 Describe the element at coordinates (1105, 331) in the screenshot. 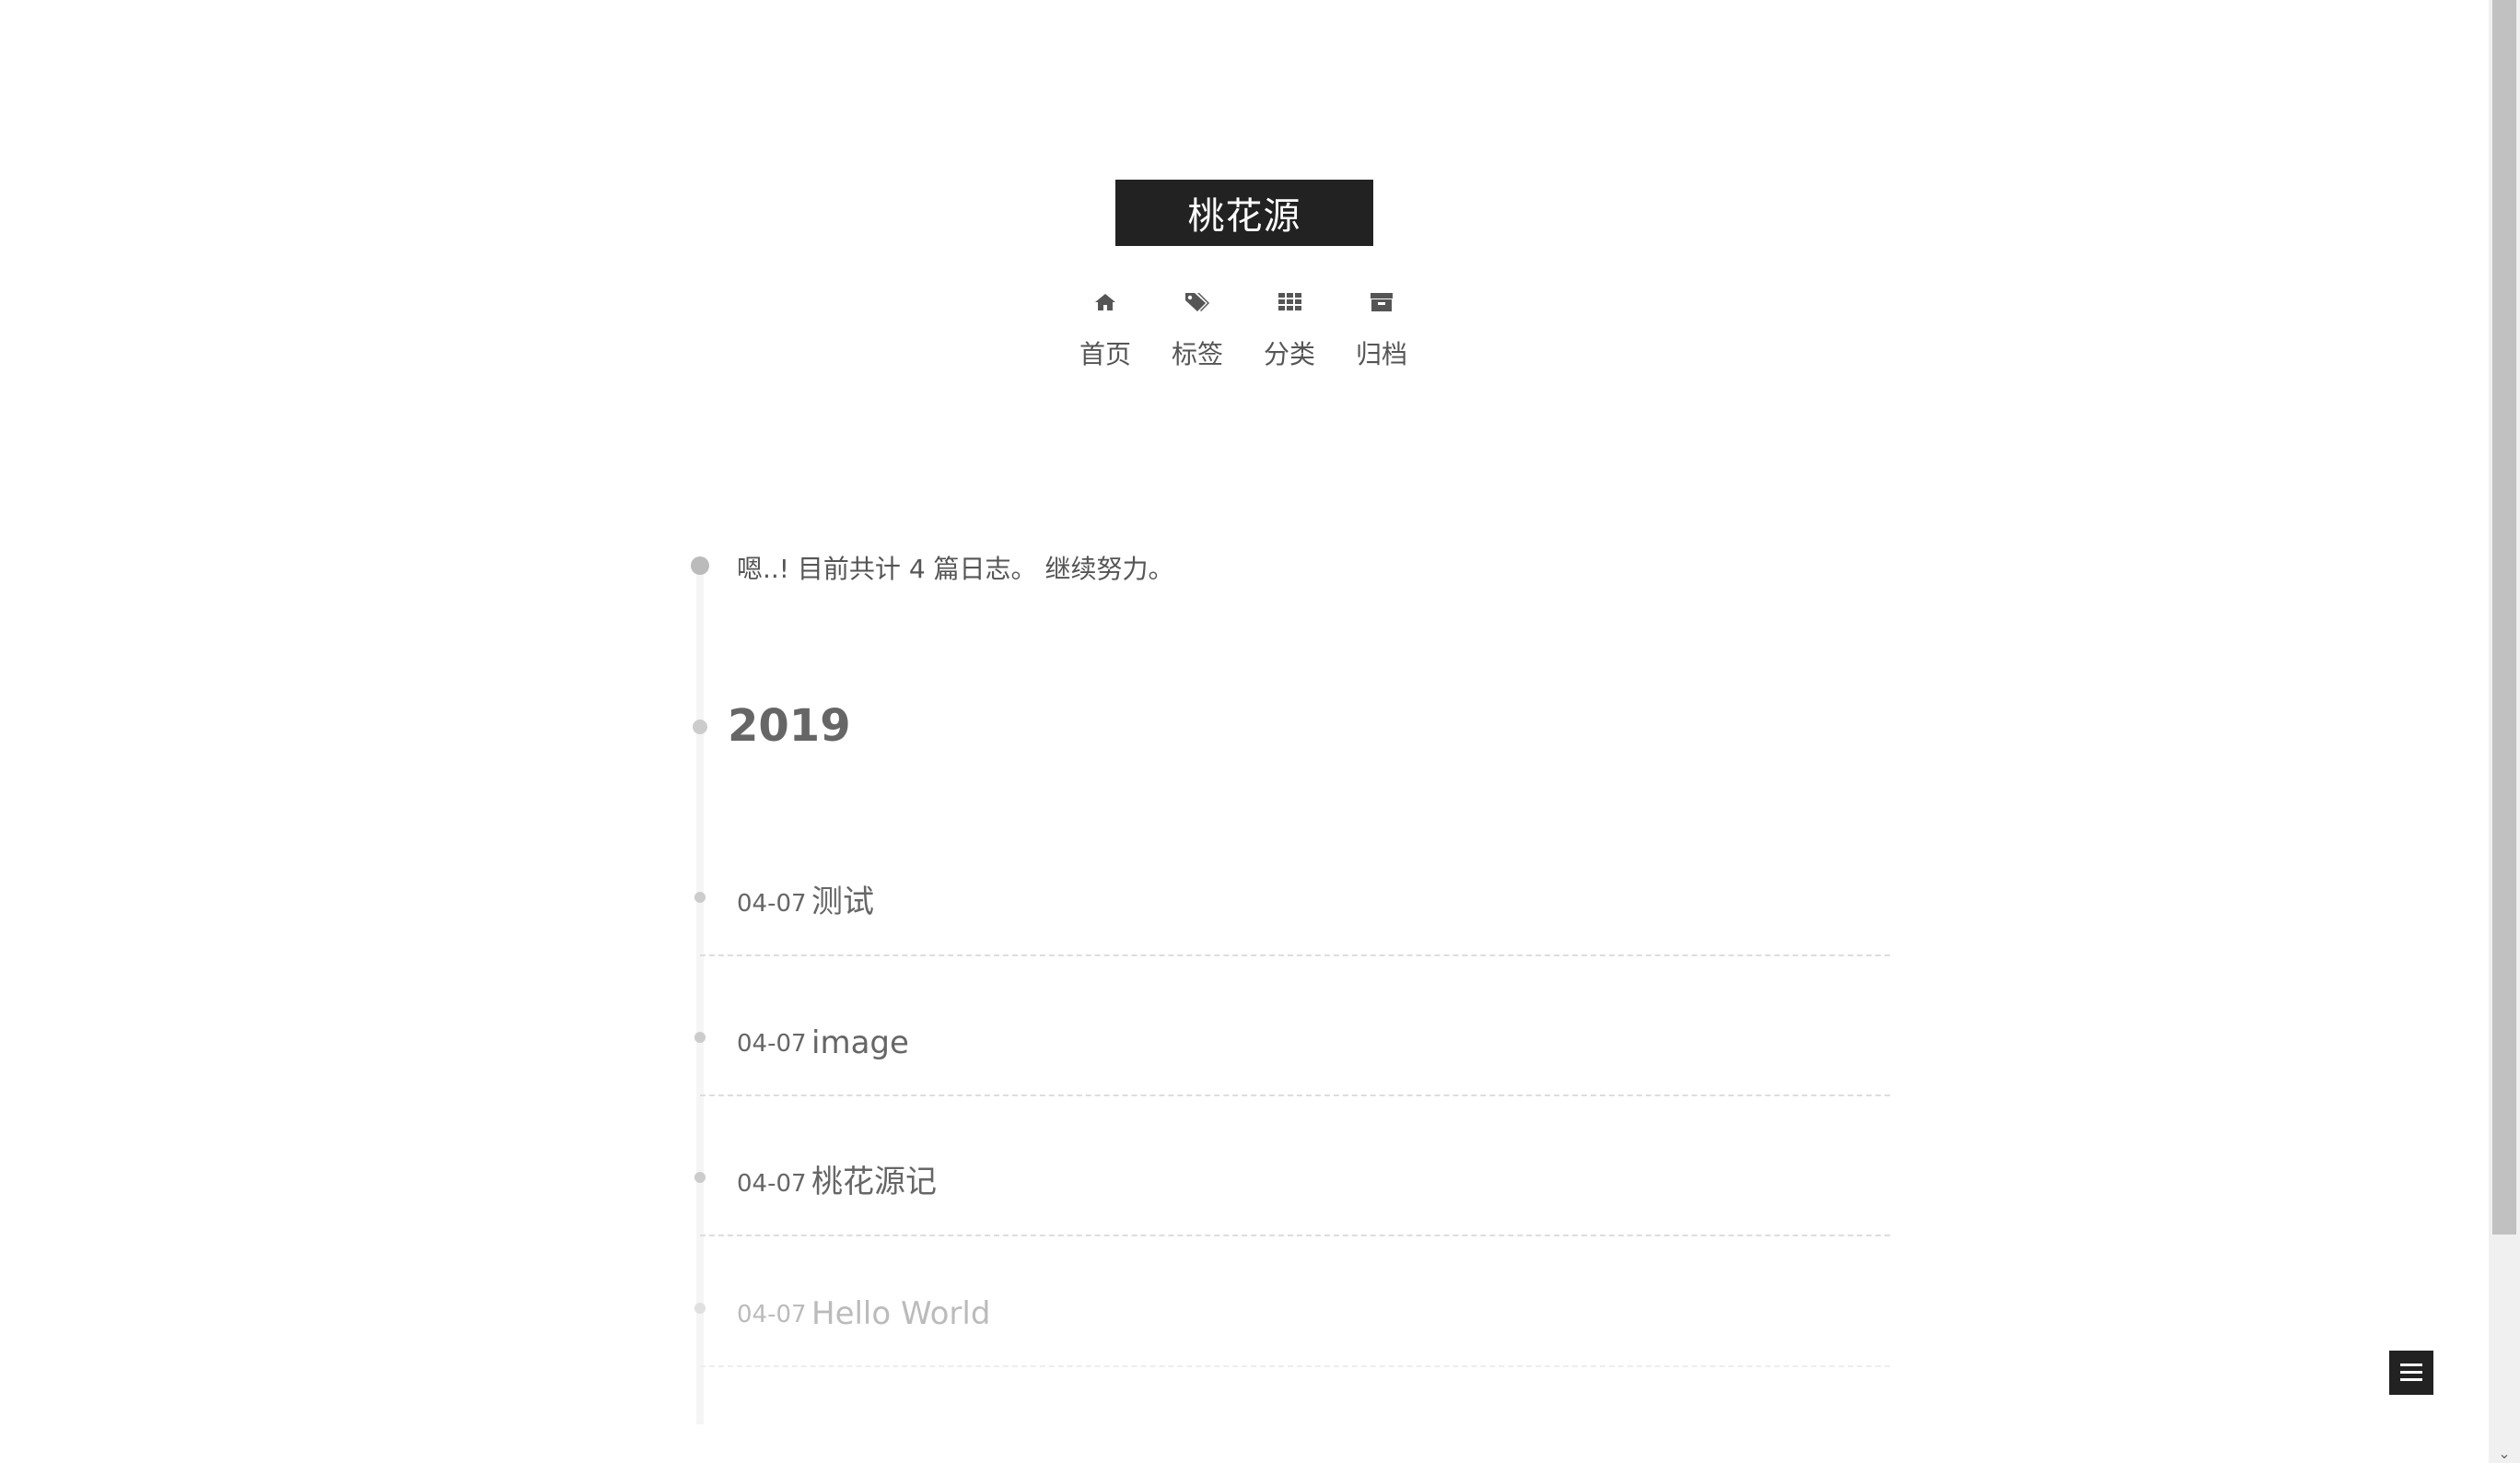

I see `nav-item-home: 首页` at that location.